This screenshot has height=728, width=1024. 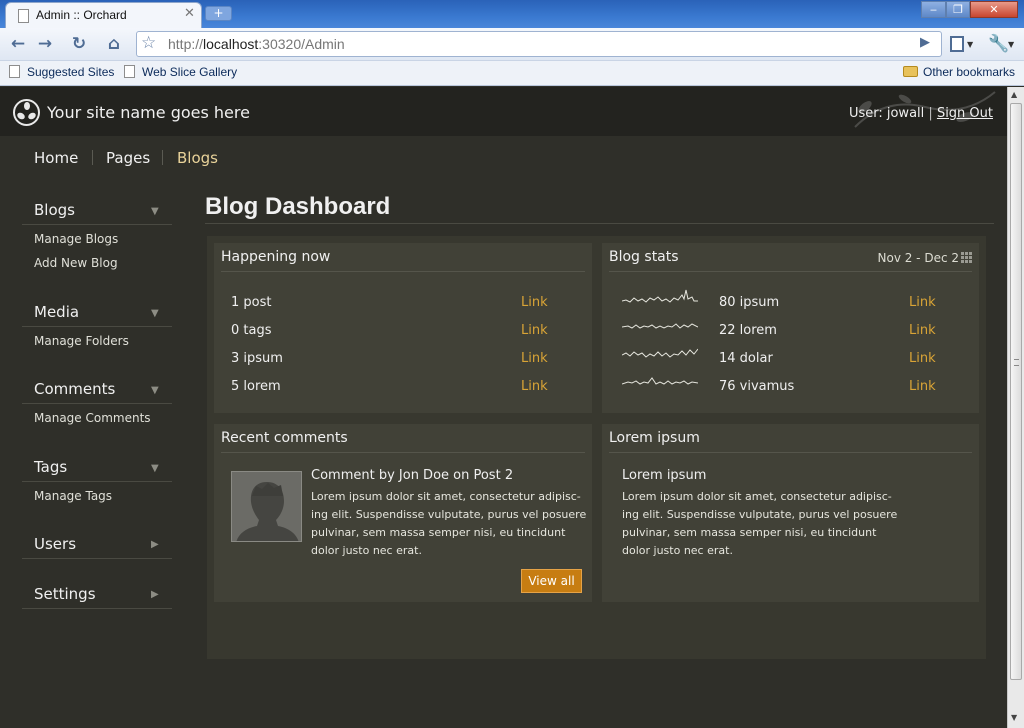 I want to click on nav-pages: Pages, so click(x=128, y=158).